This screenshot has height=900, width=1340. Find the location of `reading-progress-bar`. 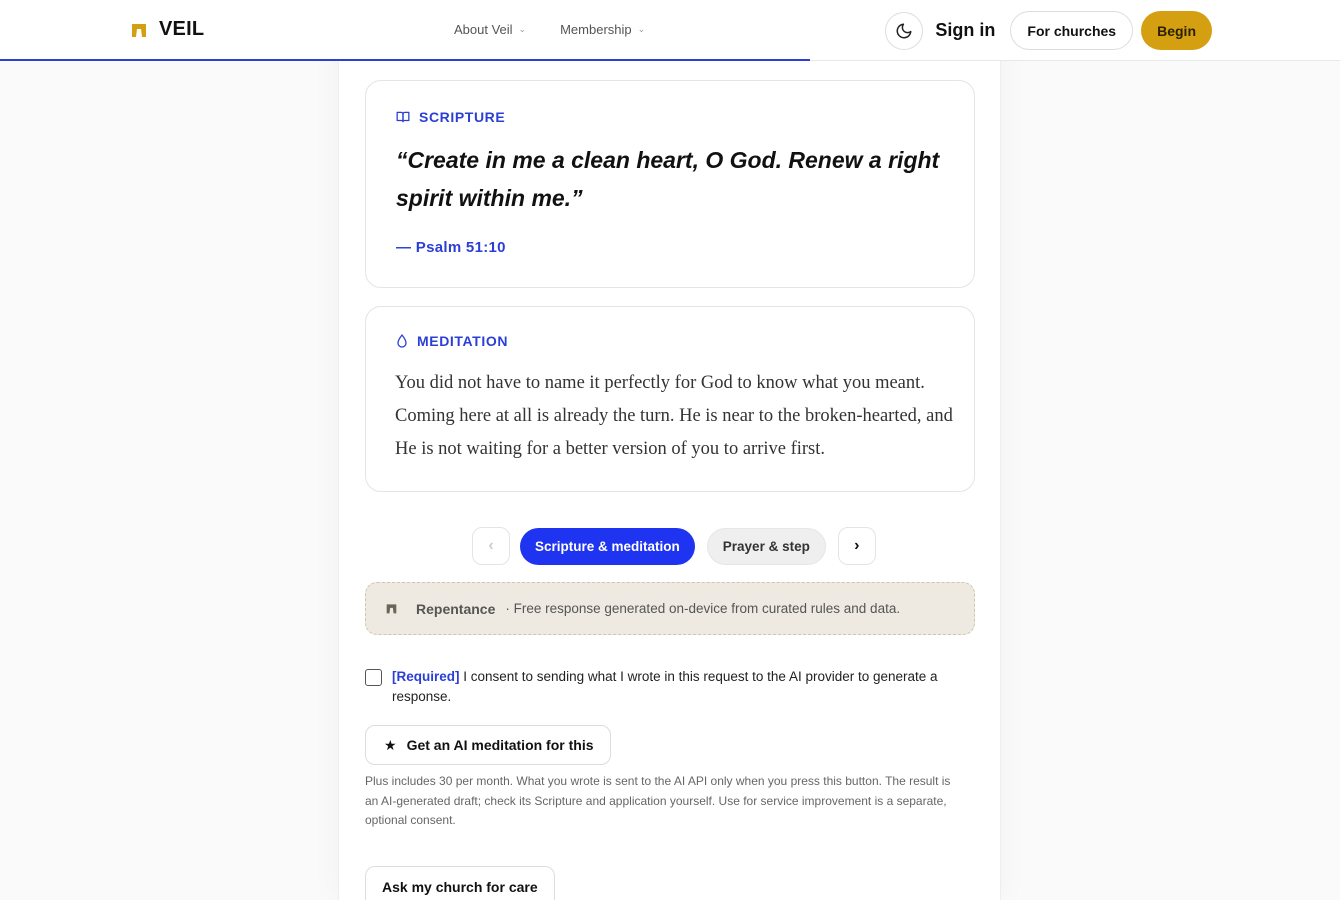

reading-progress-bar is located at coordinates (405, 60).